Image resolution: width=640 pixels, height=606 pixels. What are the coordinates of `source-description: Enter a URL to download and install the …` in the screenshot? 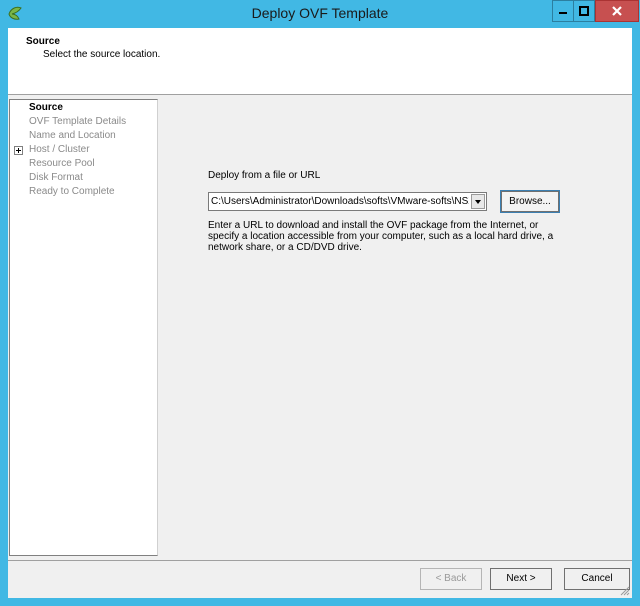 It's located at (381, 236).